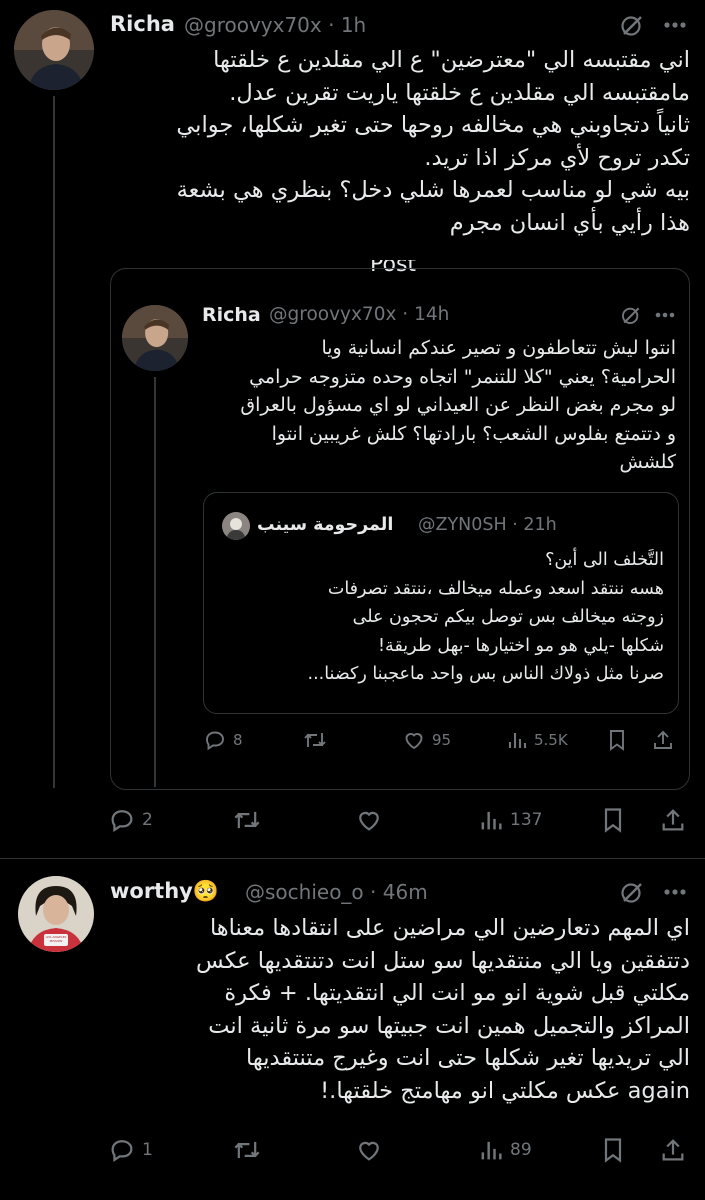  I want to click on post-time: 46m, so click(405, 892).